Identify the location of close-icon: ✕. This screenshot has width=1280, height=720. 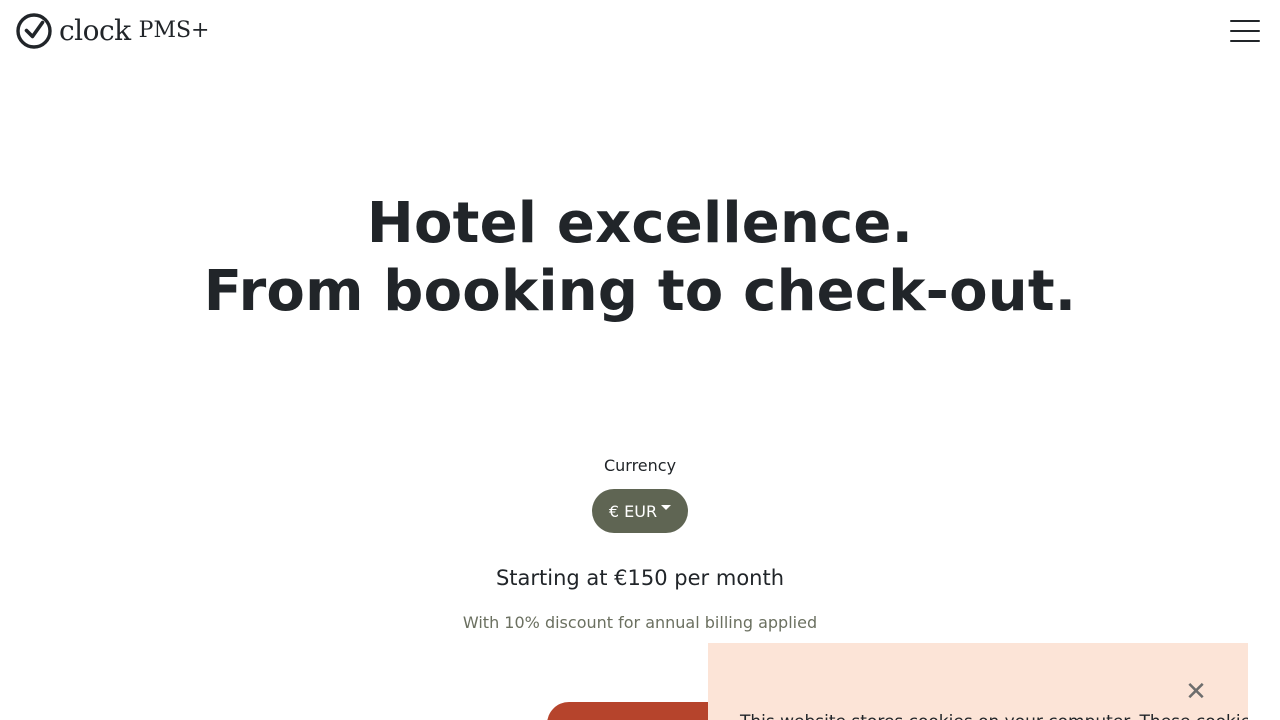
(1196, 692).